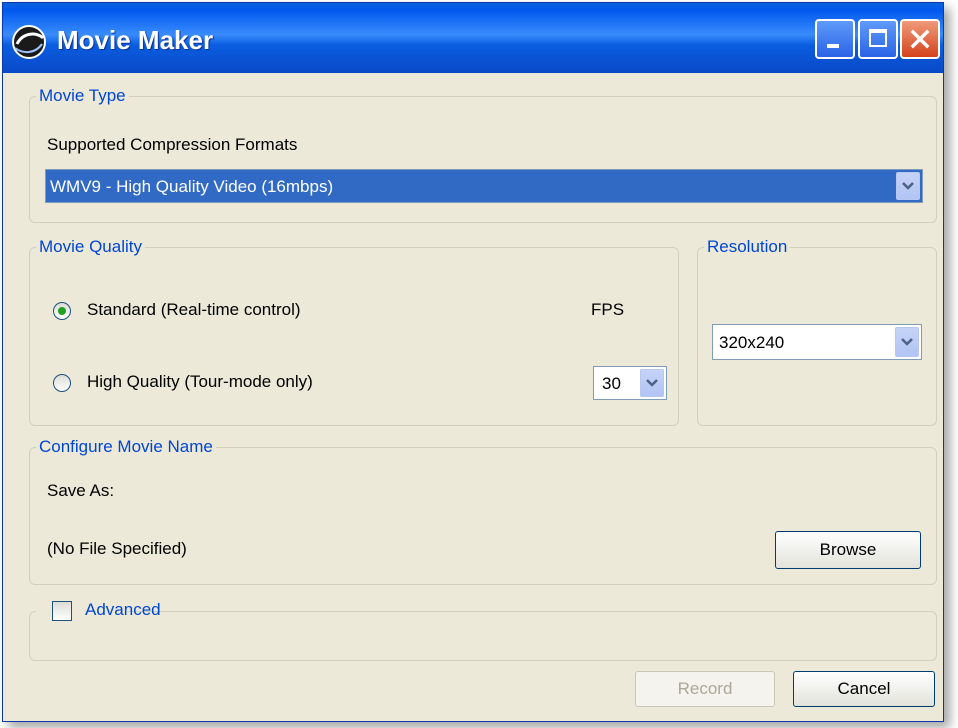 Image resolution: width=958 pixels, height=728 pixels. I want to click on radio-selected-dot, so click(62, 311).